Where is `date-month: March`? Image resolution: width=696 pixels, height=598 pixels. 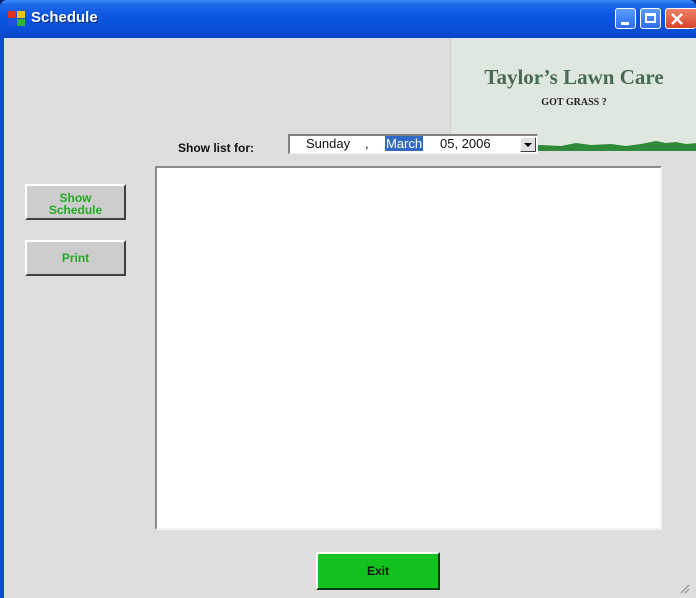 date-month: March is located at coordinates (404, 143).